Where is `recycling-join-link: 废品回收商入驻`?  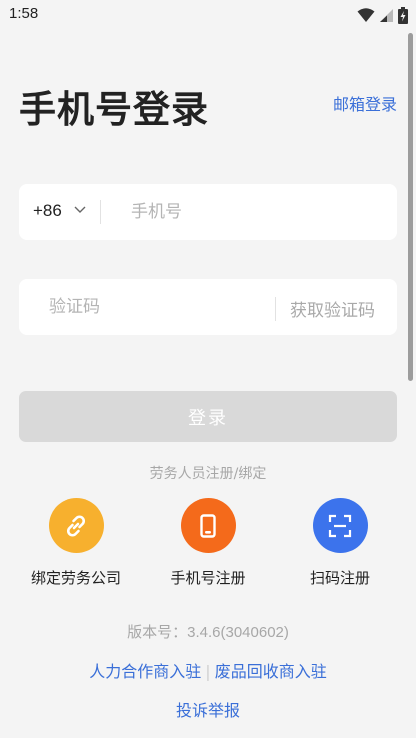
recycling-join-link: 废品回收商入驻 is located at coordinates (271, 671).